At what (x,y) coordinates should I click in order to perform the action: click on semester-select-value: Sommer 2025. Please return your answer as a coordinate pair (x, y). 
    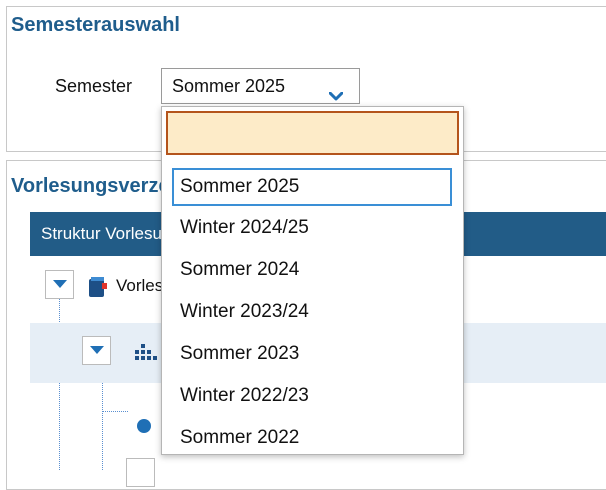
    Looking at the image, I should click on (229, 86).